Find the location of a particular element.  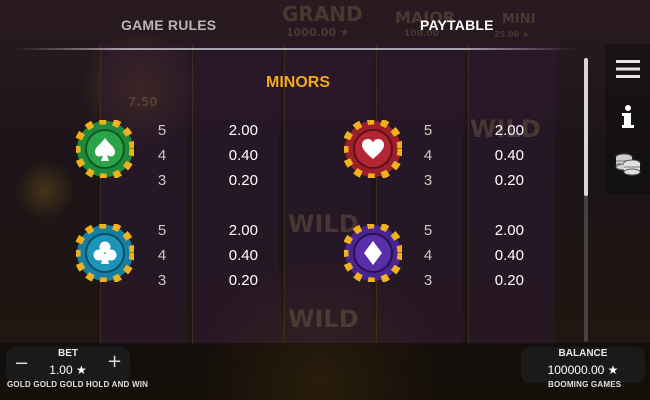

menu-button is located at coordinates (628, 69).